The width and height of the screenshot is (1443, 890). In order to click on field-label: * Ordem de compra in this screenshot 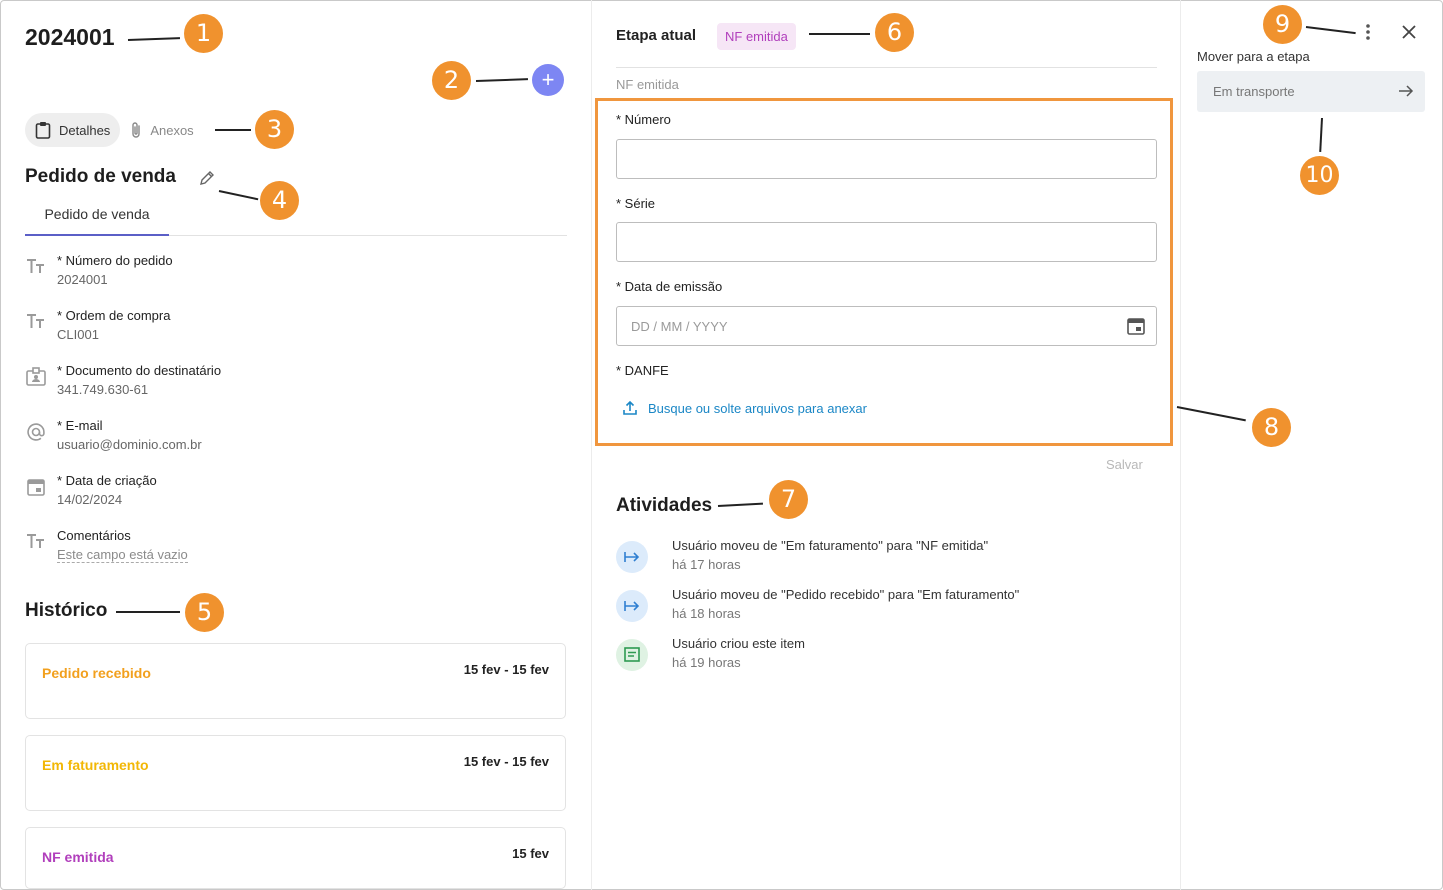, I will do `click(114, 315)`.